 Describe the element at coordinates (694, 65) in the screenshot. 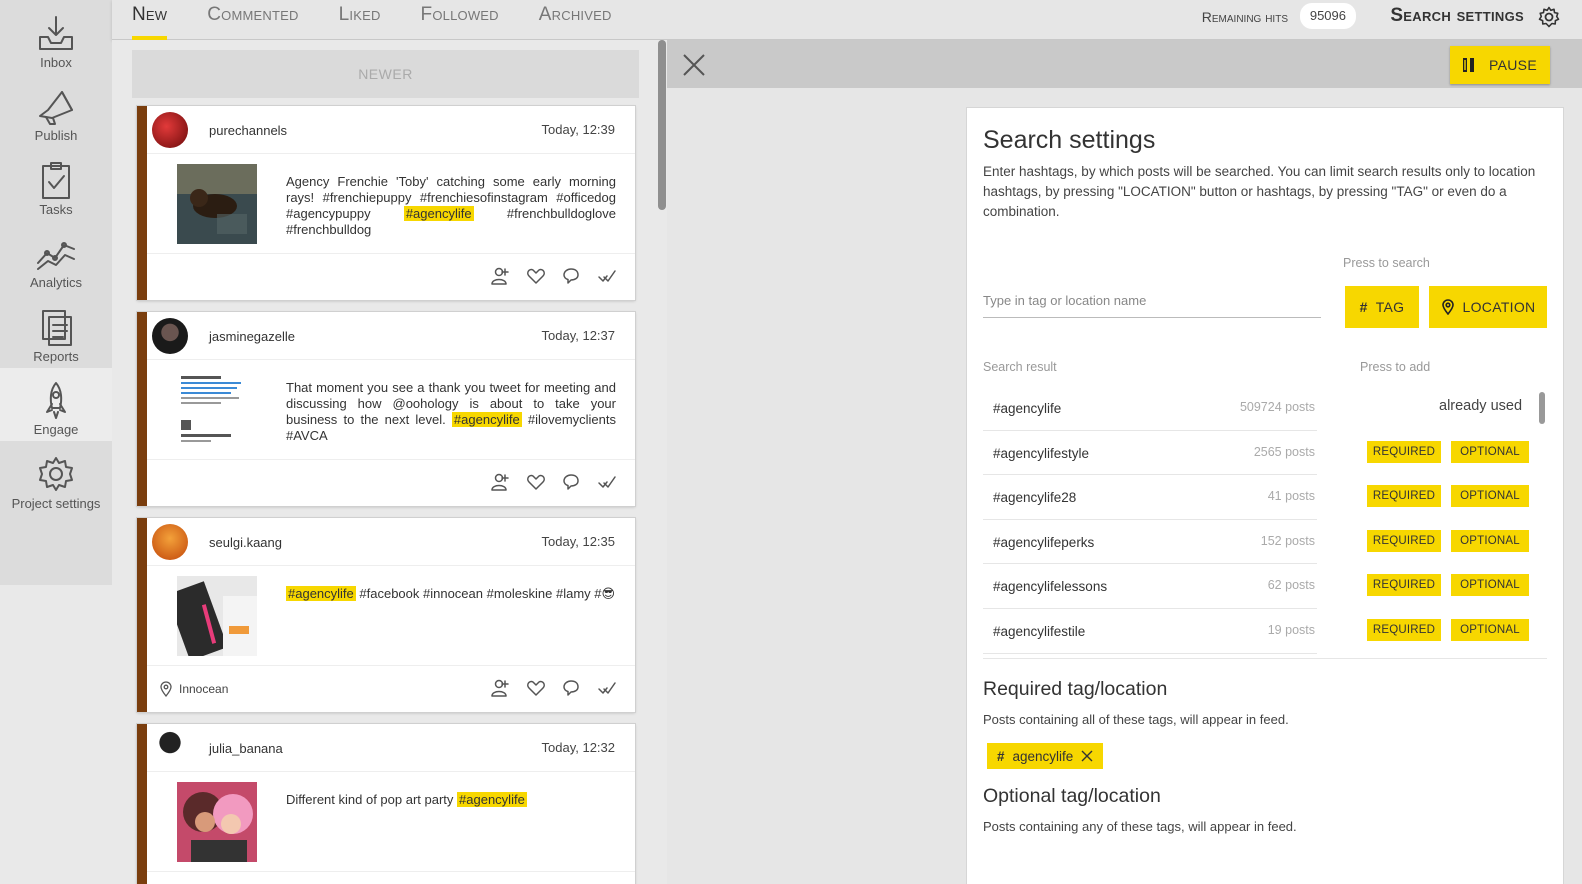

I see `close-icon` at that location.